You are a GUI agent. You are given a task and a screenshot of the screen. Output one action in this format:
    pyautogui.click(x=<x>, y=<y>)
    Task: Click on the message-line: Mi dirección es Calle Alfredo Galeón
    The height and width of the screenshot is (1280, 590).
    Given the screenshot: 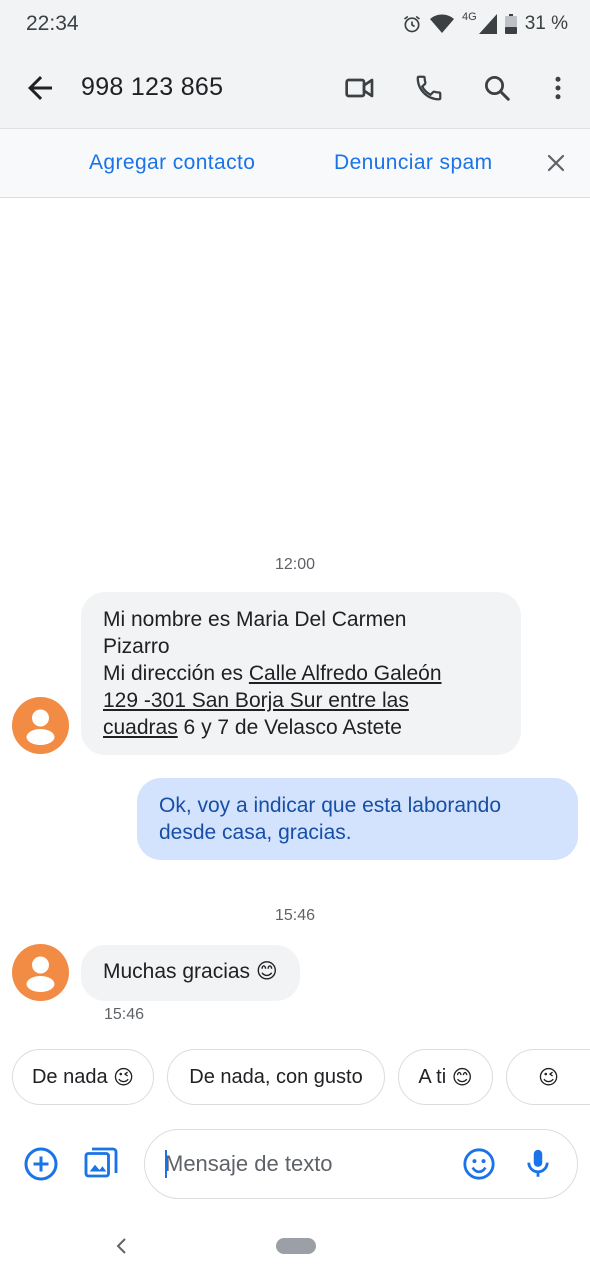 What is the action you would take?
    pyautogui.click(x=301, y=673)
    